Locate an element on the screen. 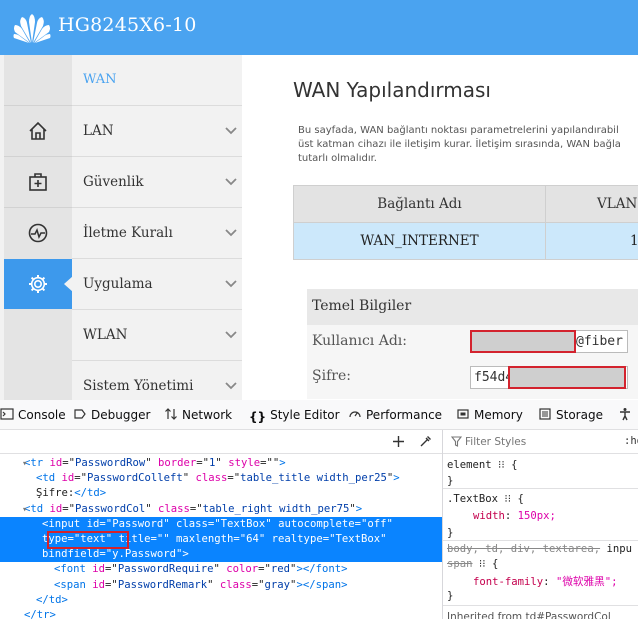 This screenshot has height=619, width=638. markup-token: </tr> is located at coordinates (40, 614).